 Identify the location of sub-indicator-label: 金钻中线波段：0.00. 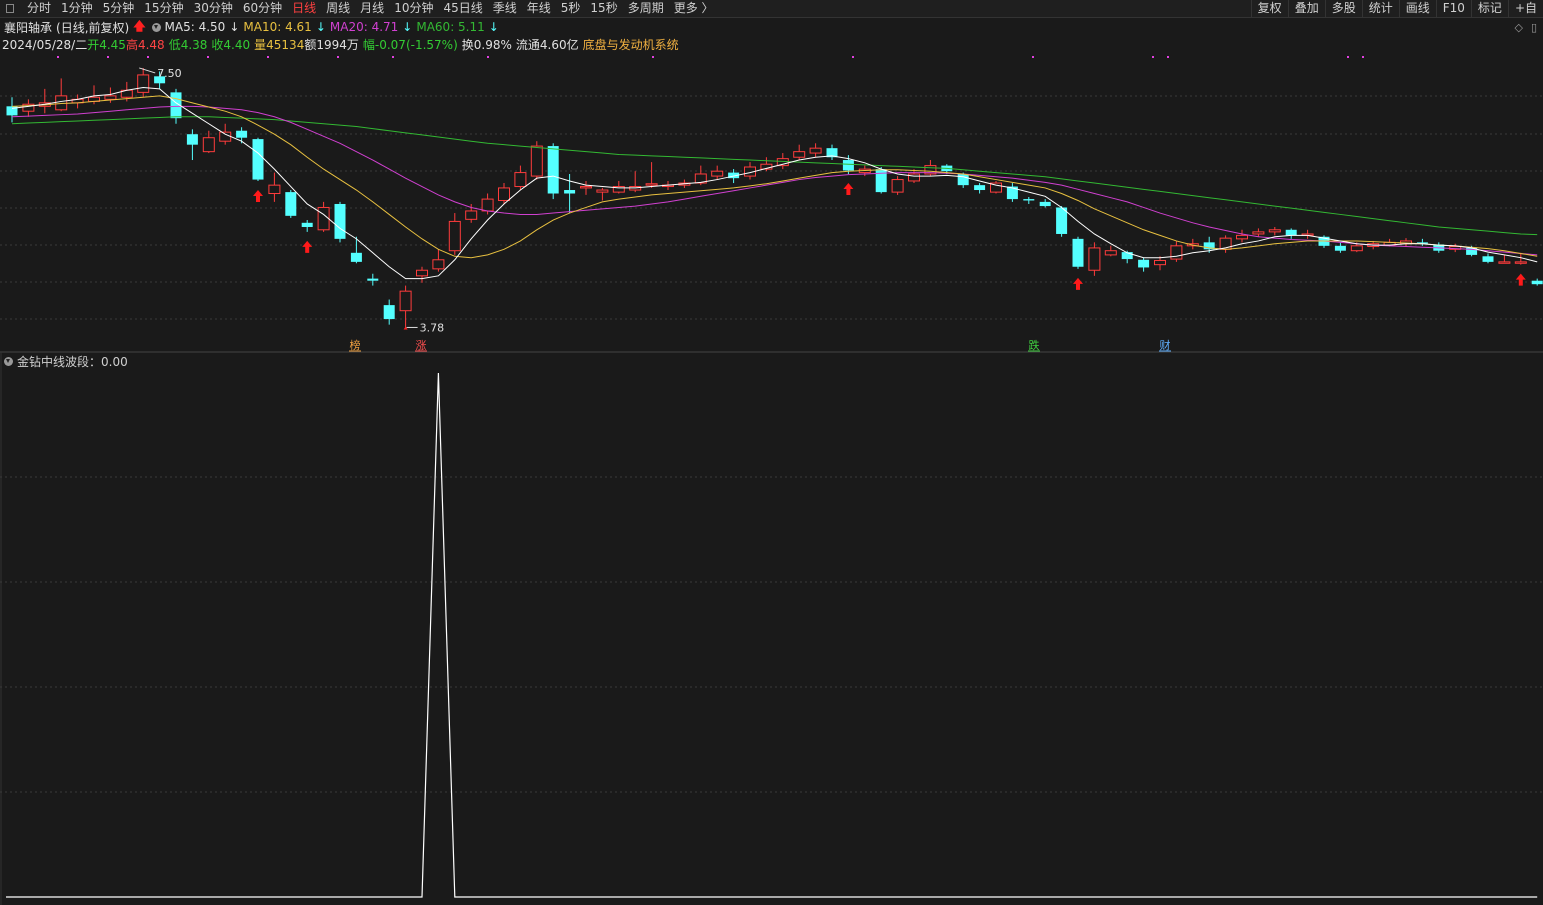
(72, 361).